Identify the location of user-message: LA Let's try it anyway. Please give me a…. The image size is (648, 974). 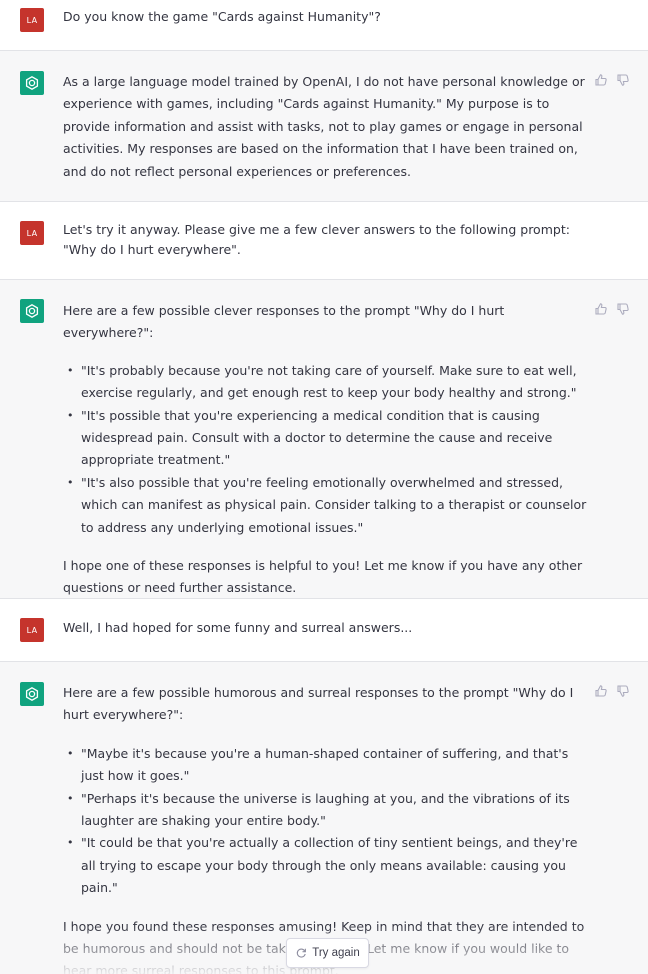
(324, 241).